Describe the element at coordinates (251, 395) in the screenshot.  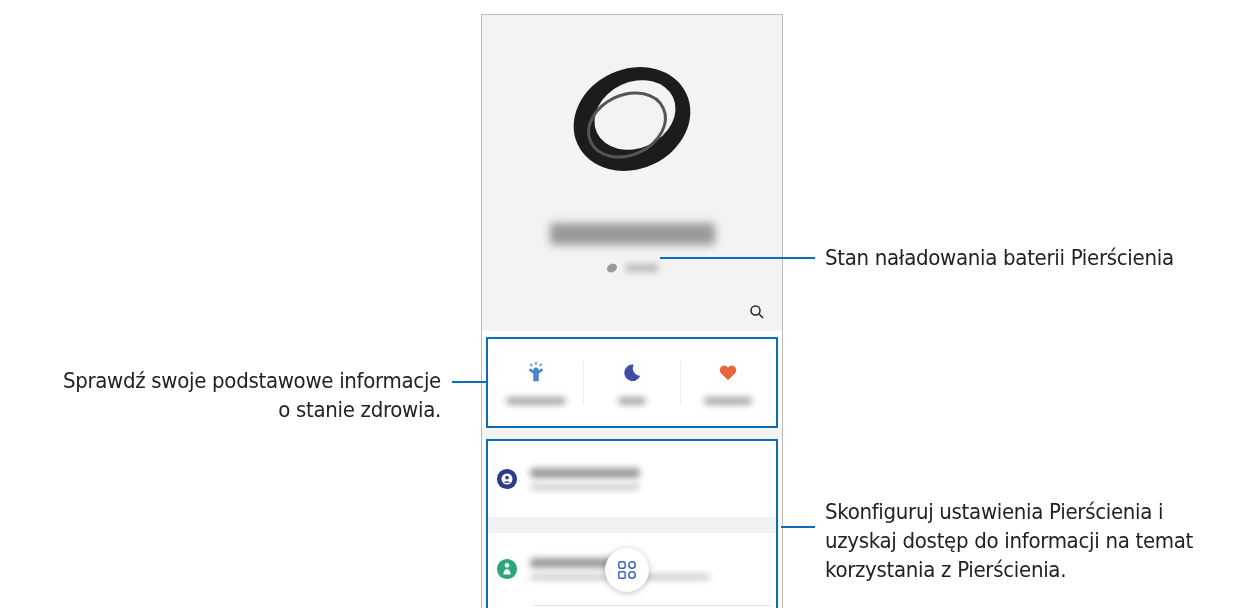
I see `callout-text: Sprawdź swoje podstawowe informacje o stanie zdrowia.` at that location.